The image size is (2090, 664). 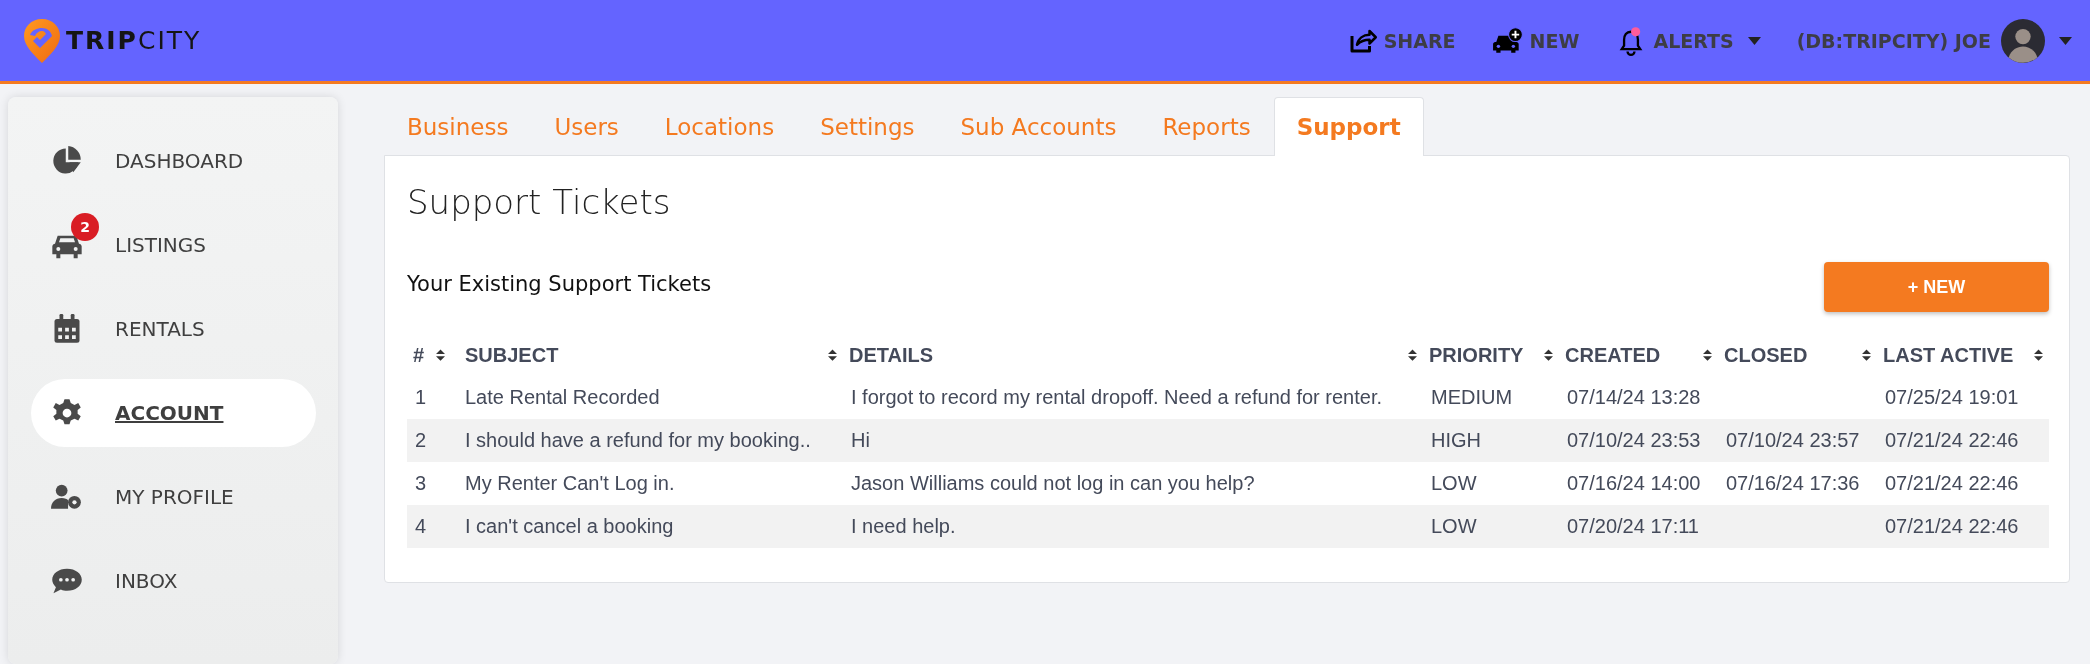 I want to click on table-cell: 07/25/24 19:01, so click(x=1952, y=397).